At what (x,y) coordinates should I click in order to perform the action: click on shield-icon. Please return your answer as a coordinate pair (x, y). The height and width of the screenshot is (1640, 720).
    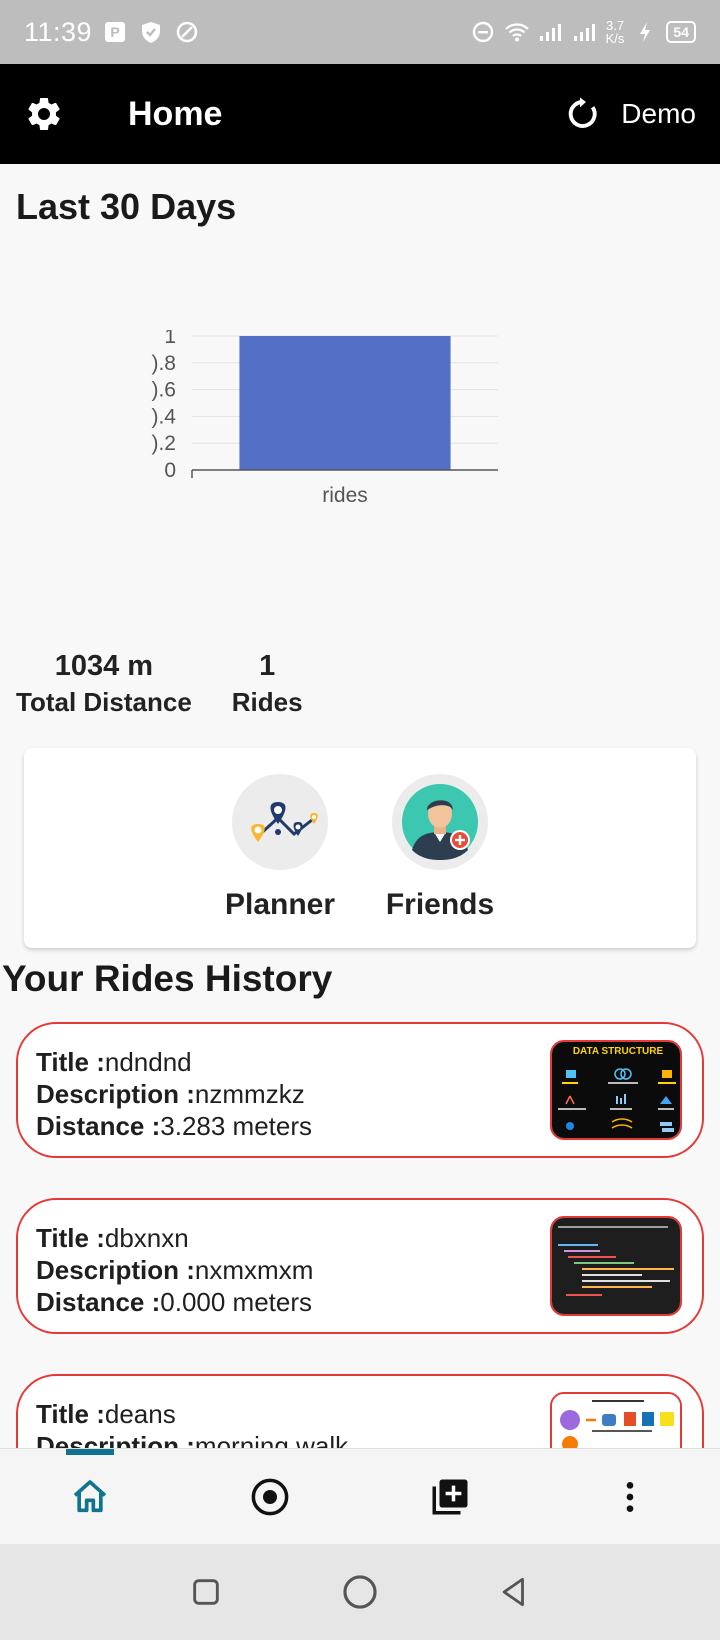
    Looking at the image, I should click on (151, 32).